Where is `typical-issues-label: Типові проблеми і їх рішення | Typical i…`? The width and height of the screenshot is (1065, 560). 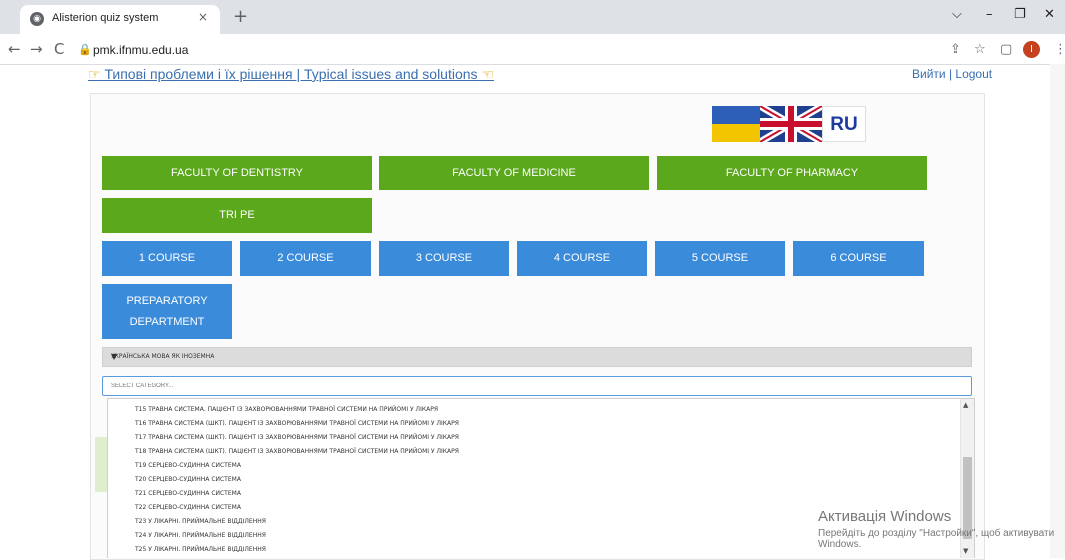 typical-issues-label: Типові проблеми і їх рішення | Typical i… is located at coordinates (291, 74).